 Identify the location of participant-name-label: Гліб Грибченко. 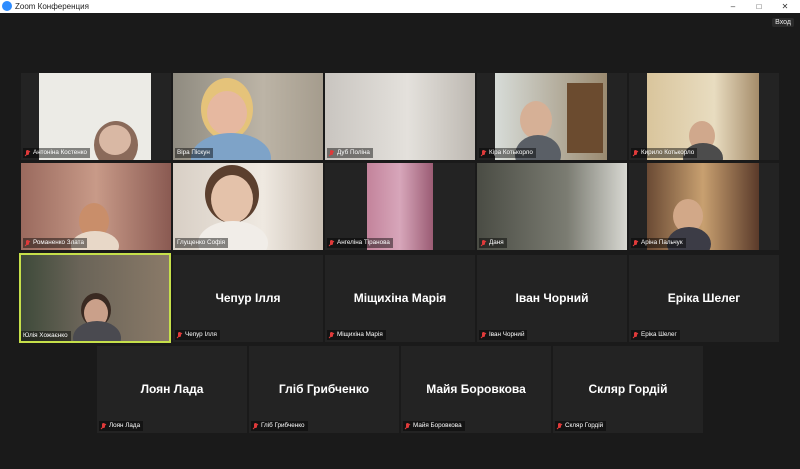
(279, 426).